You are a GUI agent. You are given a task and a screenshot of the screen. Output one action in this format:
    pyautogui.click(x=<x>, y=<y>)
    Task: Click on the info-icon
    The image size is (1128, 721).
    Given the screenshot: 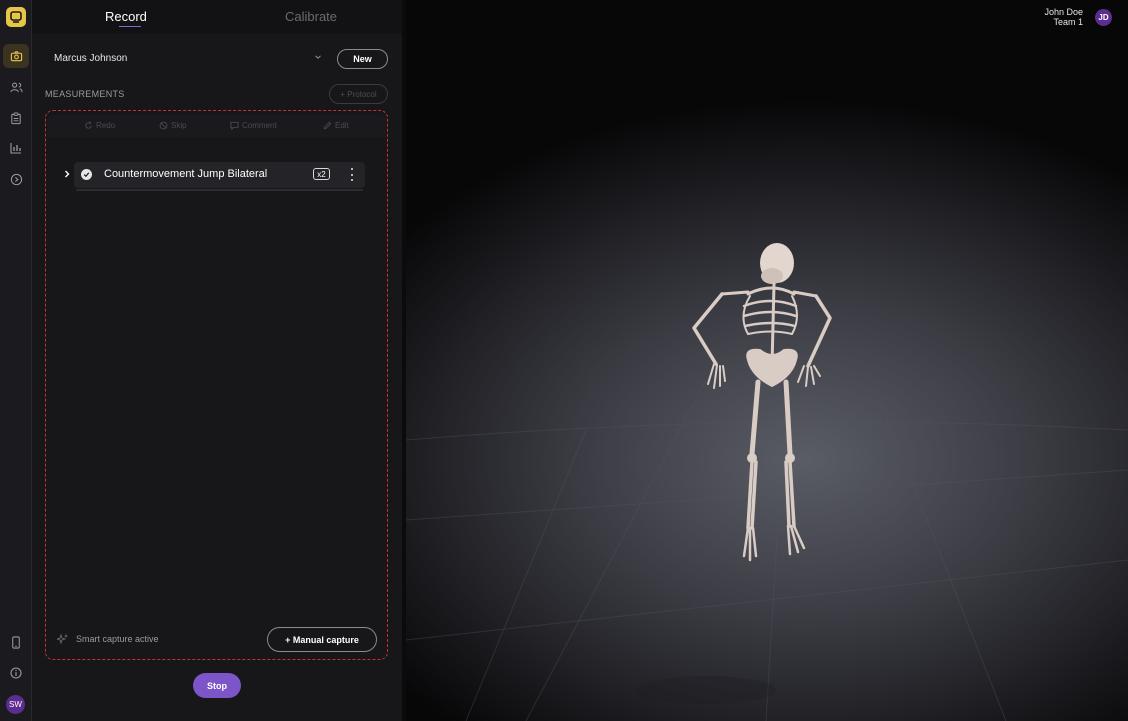 What is the action you would take?
    pyautogui.click(x=16, y=673)
    